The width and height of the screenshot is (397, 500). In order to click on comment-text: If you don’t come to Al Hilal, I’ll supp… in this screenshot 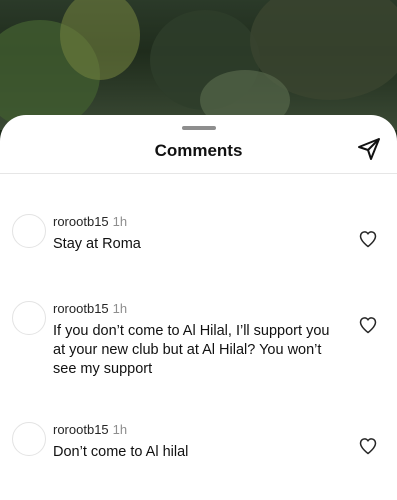, I will do `click(191, 350)`.